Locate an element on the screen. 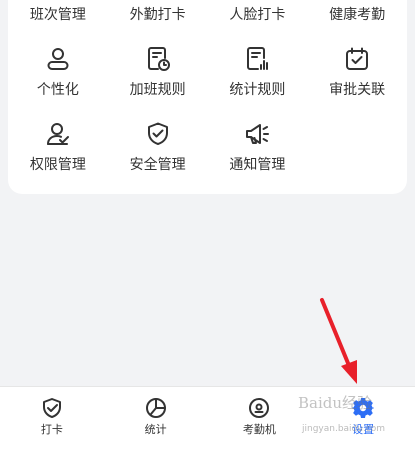 This screenshot has height=449, width=415. checkin-icon is located at coordinates (52, 408).